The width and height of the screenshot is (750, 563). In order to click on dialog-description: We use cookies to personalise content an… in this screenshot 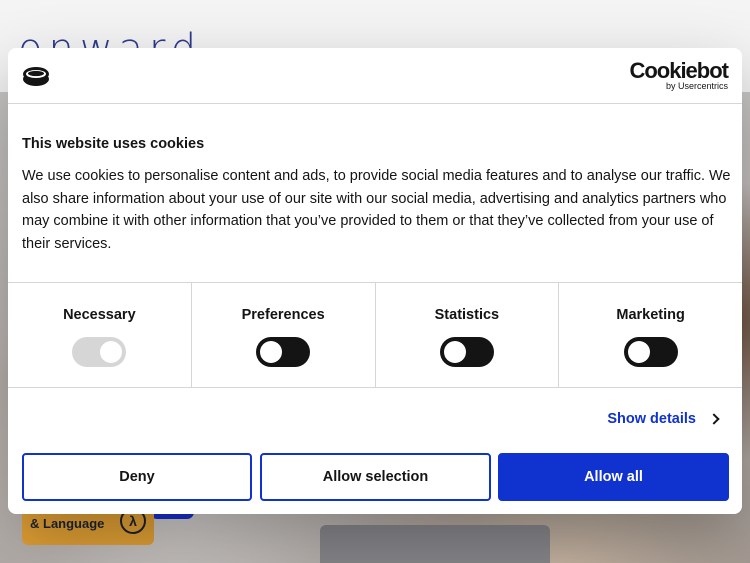, I will do `click(376, 210)`.